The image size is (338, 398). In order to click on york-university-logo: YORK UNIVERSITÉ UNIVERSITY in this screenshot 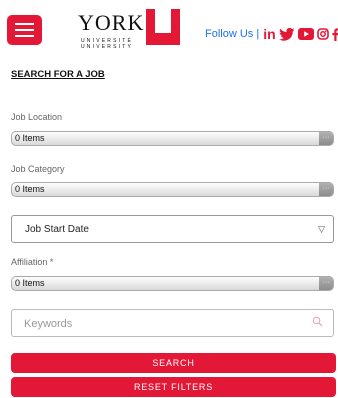, I will do `click(131, 29)`.